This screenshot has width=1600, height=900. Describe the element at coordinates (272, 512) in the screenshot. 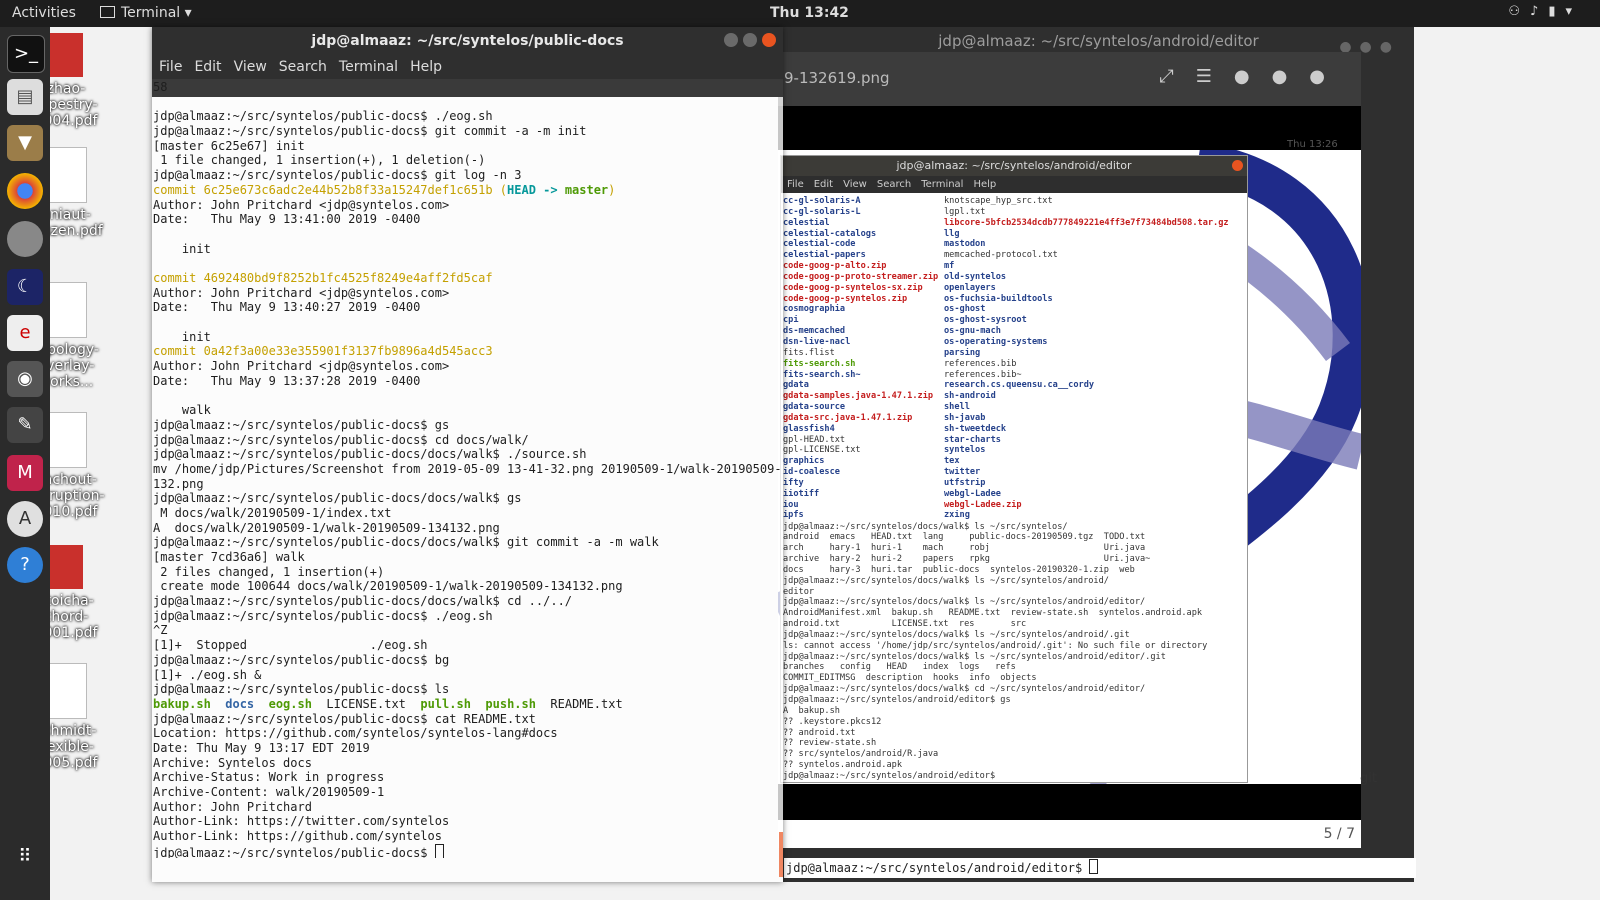

I see `terminal-line: M docs/walk/20190509-1/index.txt` at that location.